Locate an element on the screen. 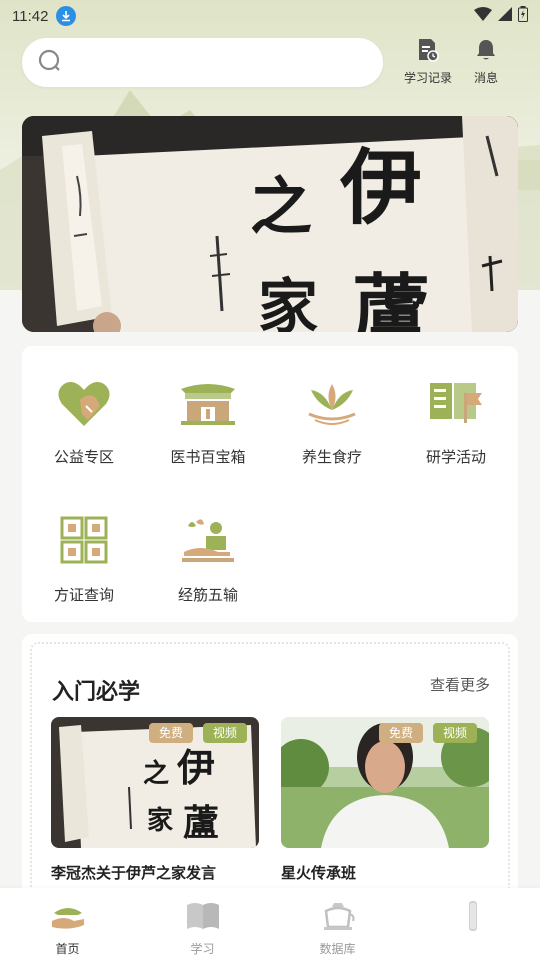 The width and height of the screenshot is (540, 960). study-record-button: 学习记录 is located at coordinates (428, 62).